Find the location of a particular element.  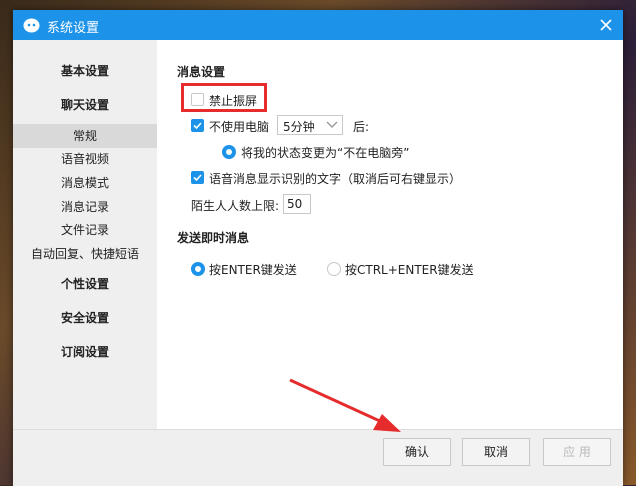

sidebar-item-personalize: 个性设置 is located at coordinates (85, 284).